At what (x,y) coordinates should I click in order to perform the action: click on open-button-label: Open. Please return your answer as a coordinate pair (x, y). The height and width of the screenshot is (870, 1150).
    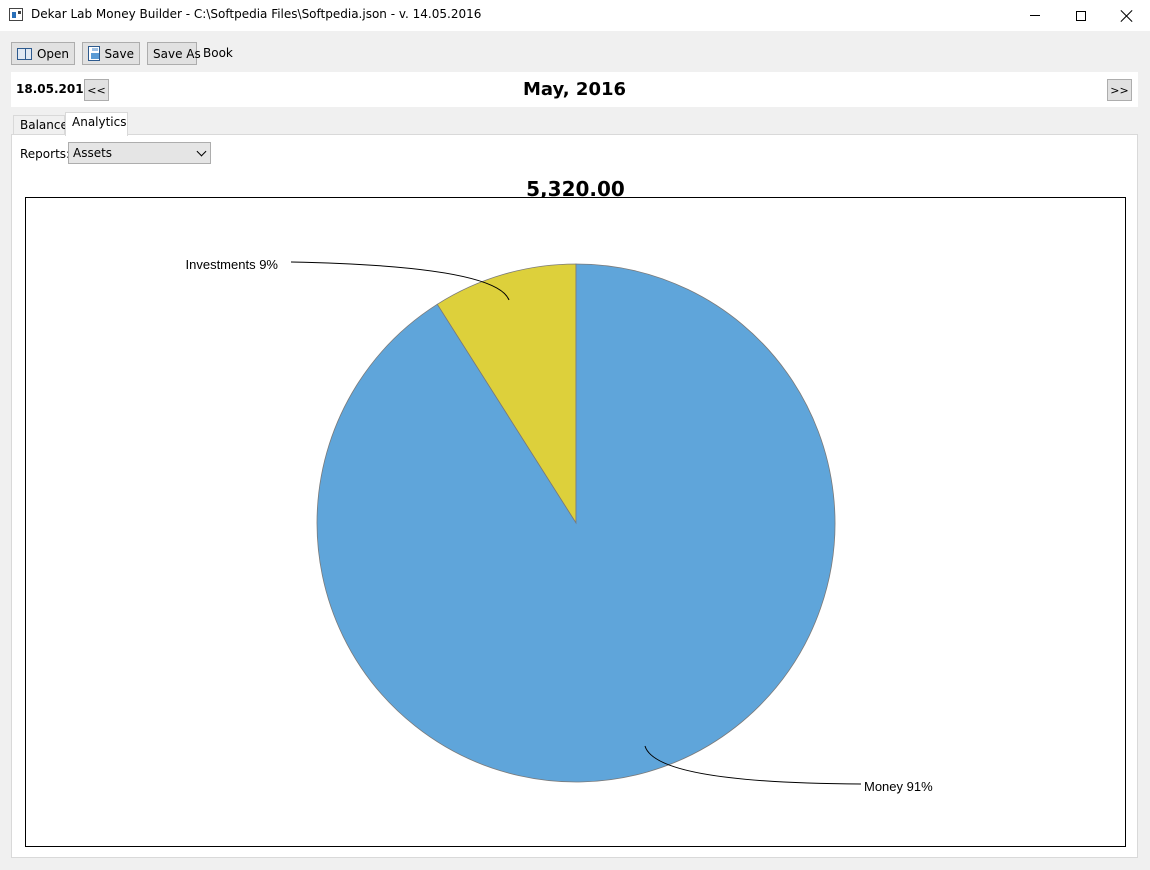
    Looking at the image, I should click on (52, 53).